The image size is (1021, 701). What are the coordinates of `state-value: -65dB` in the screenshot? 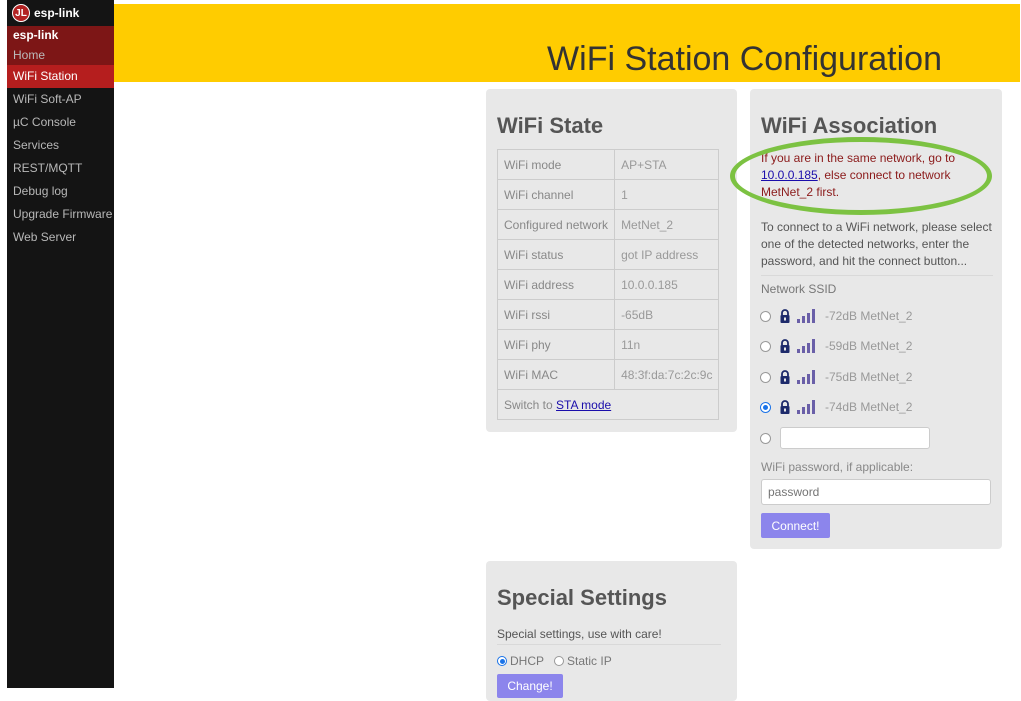 It's located at (667, 314).